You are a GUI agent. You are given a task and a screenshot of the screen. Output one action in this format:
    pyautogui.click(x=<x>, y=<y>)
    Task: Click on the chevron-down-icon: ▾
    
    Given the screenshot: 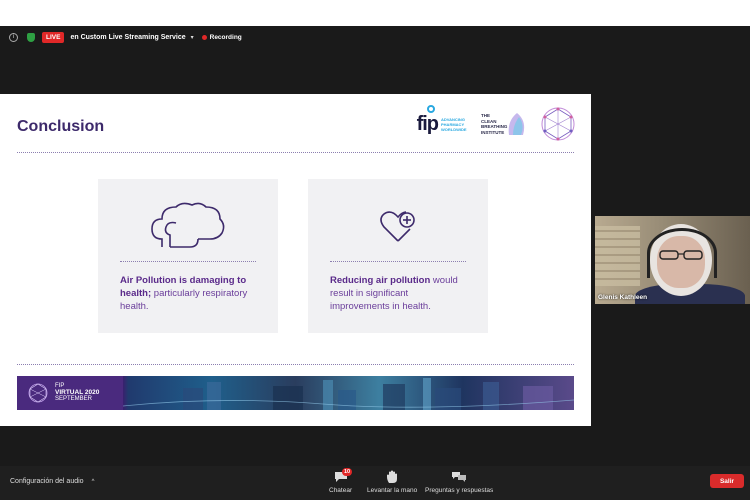 What is the action you would take?
    pyautogui.click(x=192, y=37)
    